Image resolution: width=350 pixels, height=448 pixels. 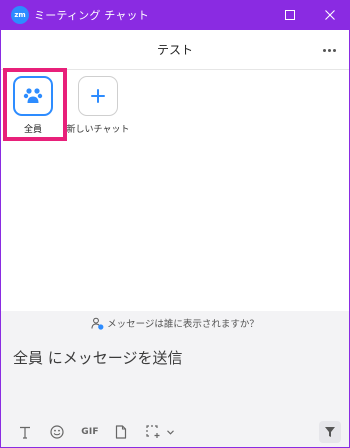 I want to click on recipient-everyone: 全員, so click(x=33, y=105).